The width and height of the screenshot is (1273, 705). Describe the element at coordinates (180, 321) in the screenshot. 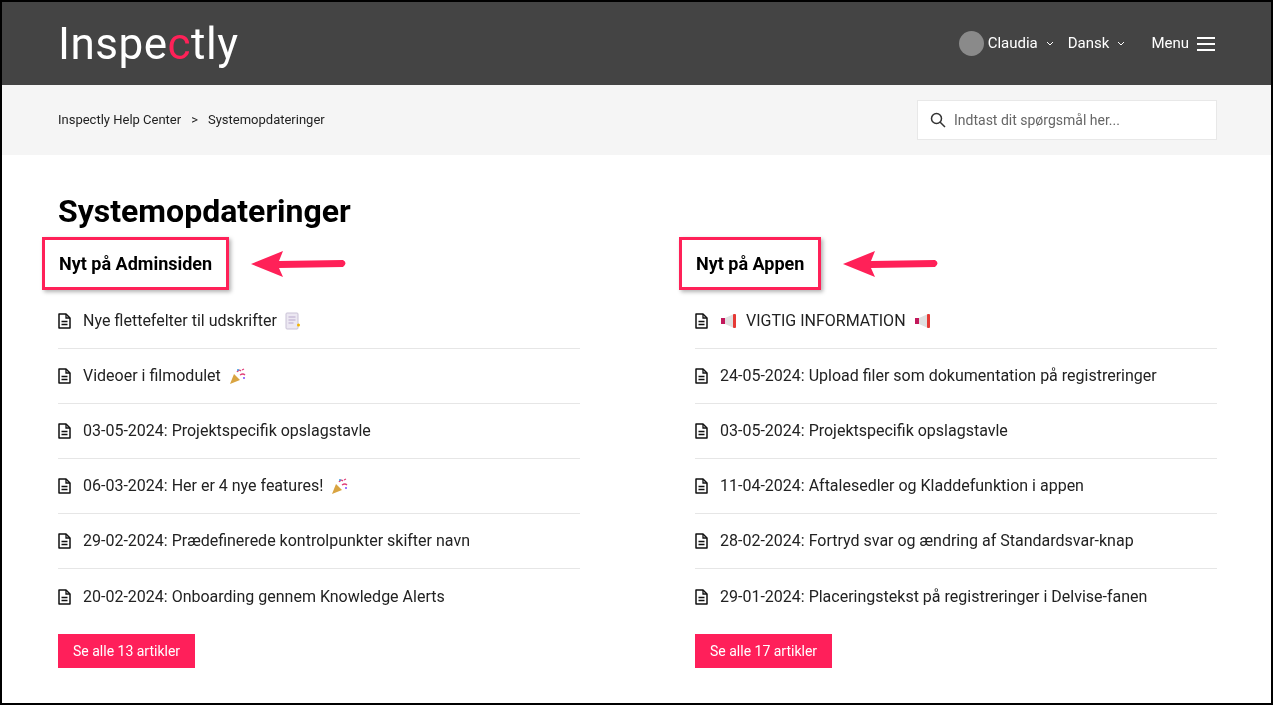

I see `article-link: Nye flettefelter til udskrifter` at that location.